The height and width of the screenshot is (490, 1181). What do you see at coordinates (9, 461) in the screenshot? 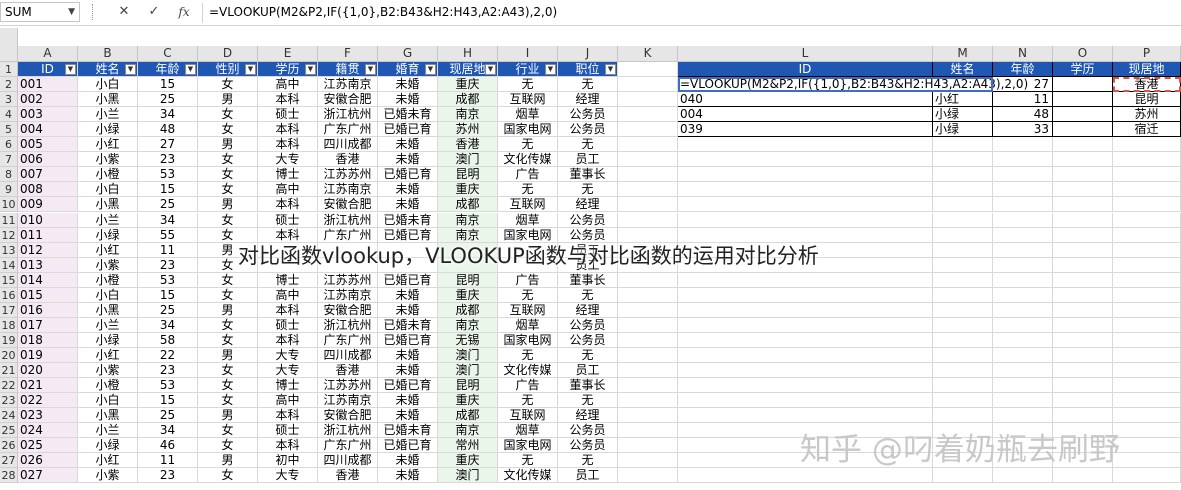
I see `row-header: 27` at bounding box center [9, 461].